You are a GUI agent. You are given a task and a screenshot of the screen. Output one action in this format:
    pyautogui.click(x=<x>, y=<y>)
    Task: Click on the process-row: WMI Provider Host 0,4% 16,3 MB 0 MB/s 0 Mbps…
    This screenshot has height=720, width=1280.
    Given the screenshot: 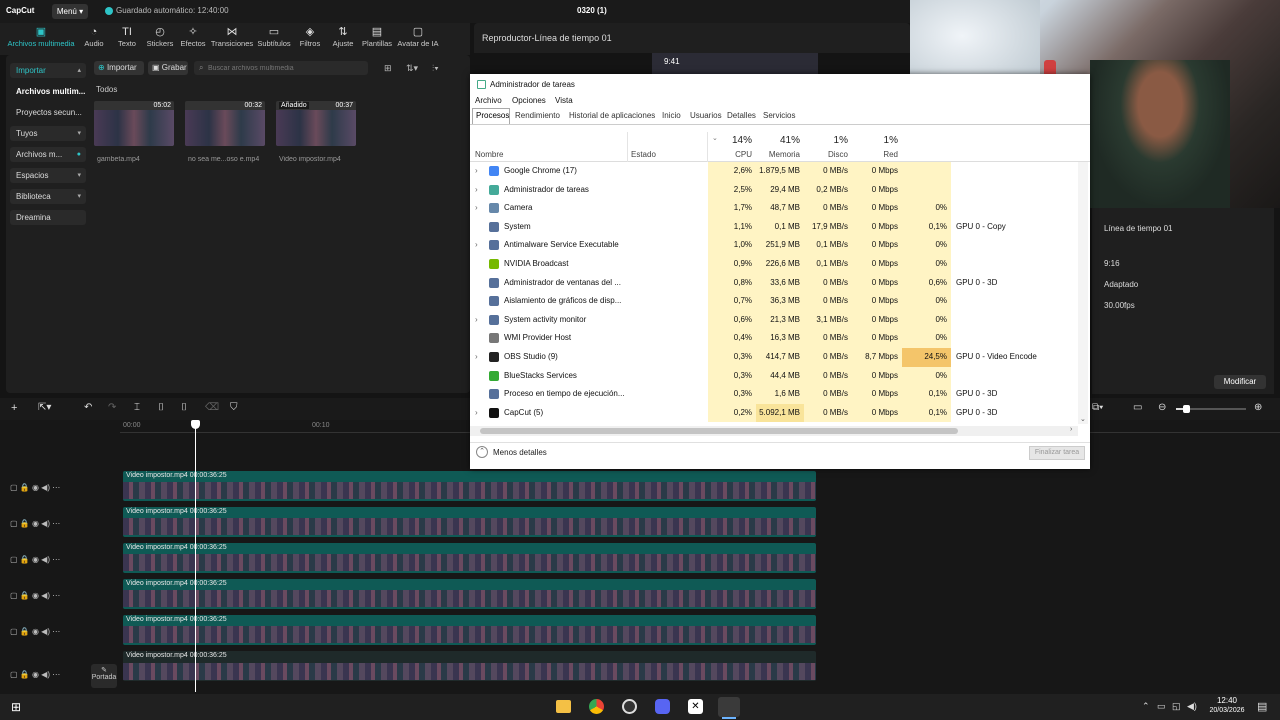 What is the action you would take?
    pyautogui.click(x=772, y=338)
    